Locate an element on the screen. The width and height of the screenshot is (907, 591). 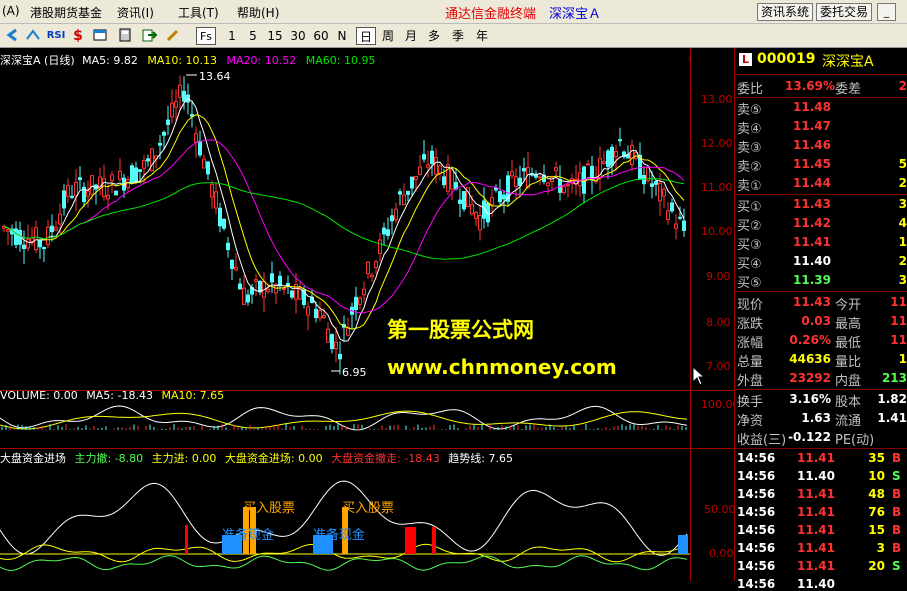
period-multi: 多 is located at coordinates (434, 36).